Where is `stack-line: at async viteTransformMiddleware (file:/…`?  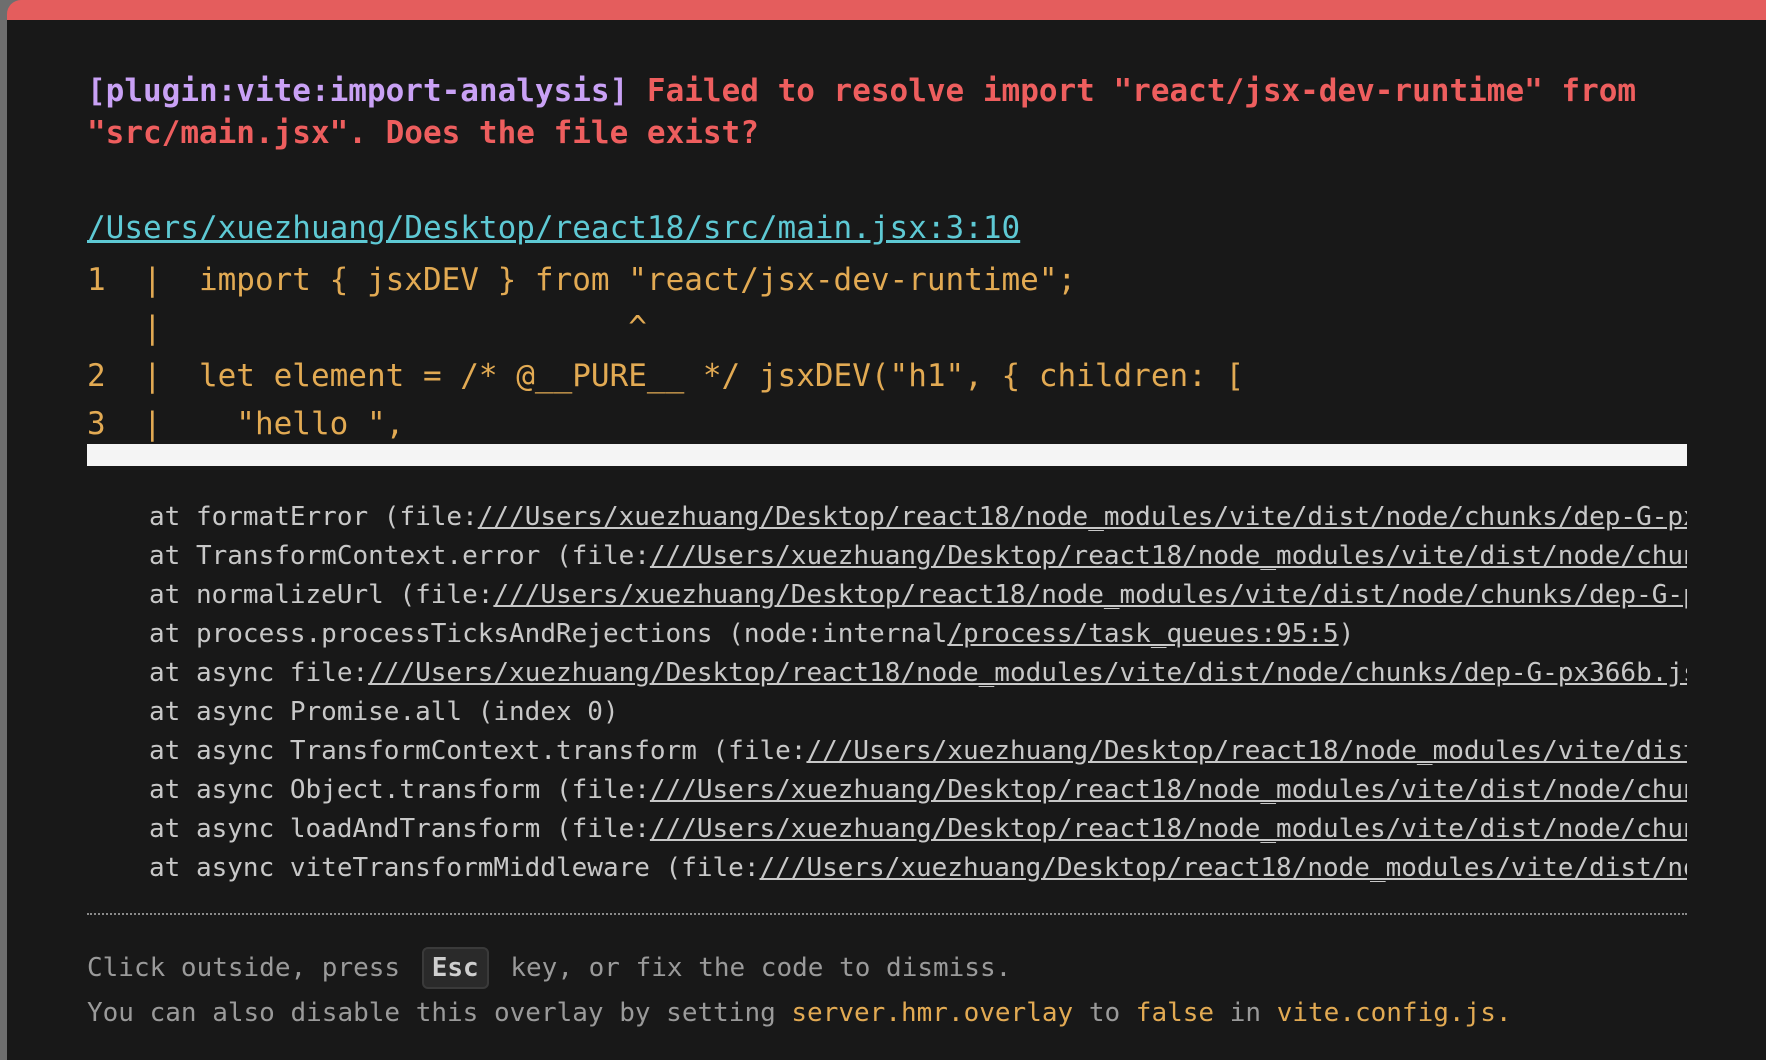
stack-line: at async viteTransformMiddleware (file:/… is located at coordinates (887, 868).